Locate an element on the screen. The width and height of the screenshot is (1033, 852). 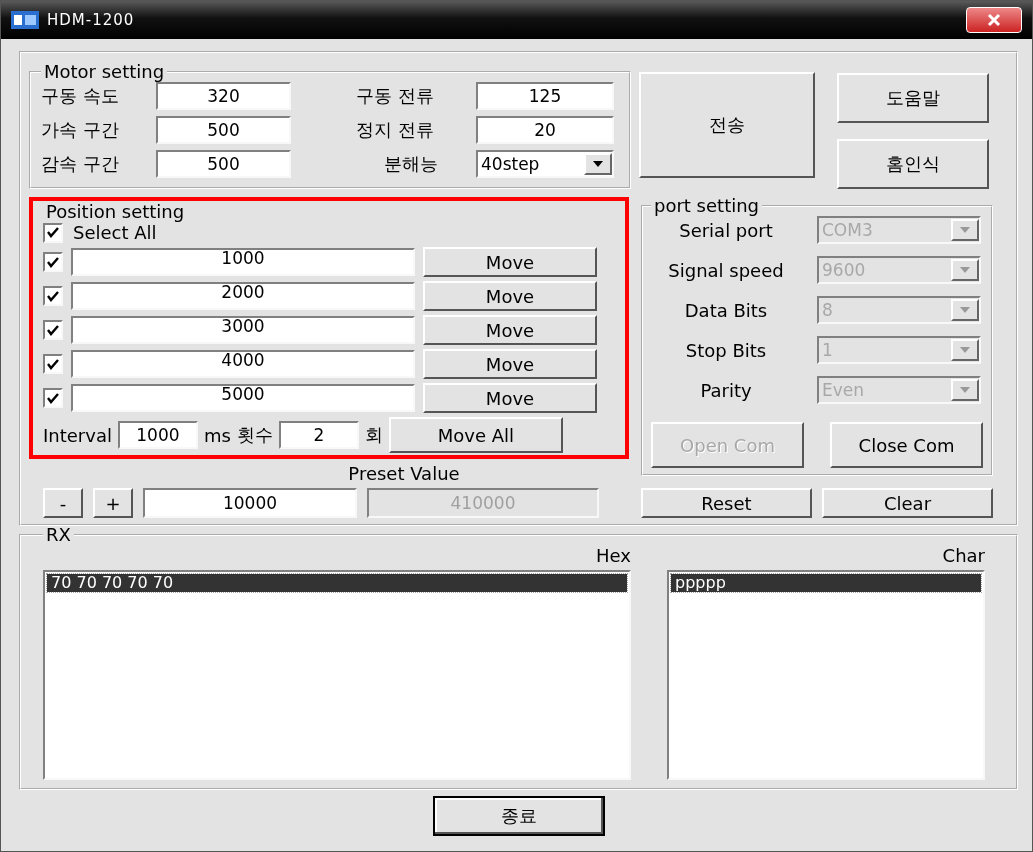
input-field: 125 is located at coordinates (545, 96).